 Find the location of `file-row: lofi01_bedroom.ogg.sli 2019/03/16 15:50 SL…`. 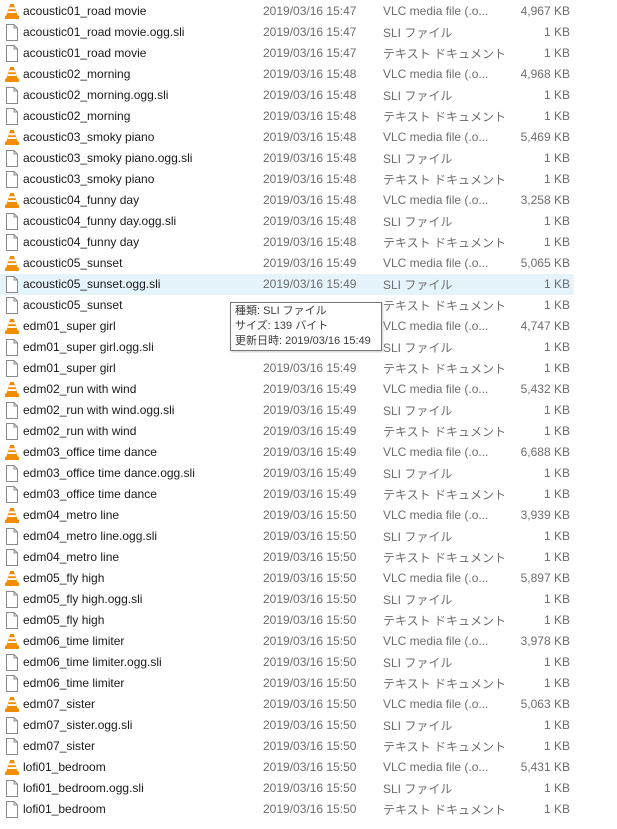

file-row: lofi01_bedroom.ogg.sli 2019/03/16 15:50 SL… is located at coordinates (287, 788).